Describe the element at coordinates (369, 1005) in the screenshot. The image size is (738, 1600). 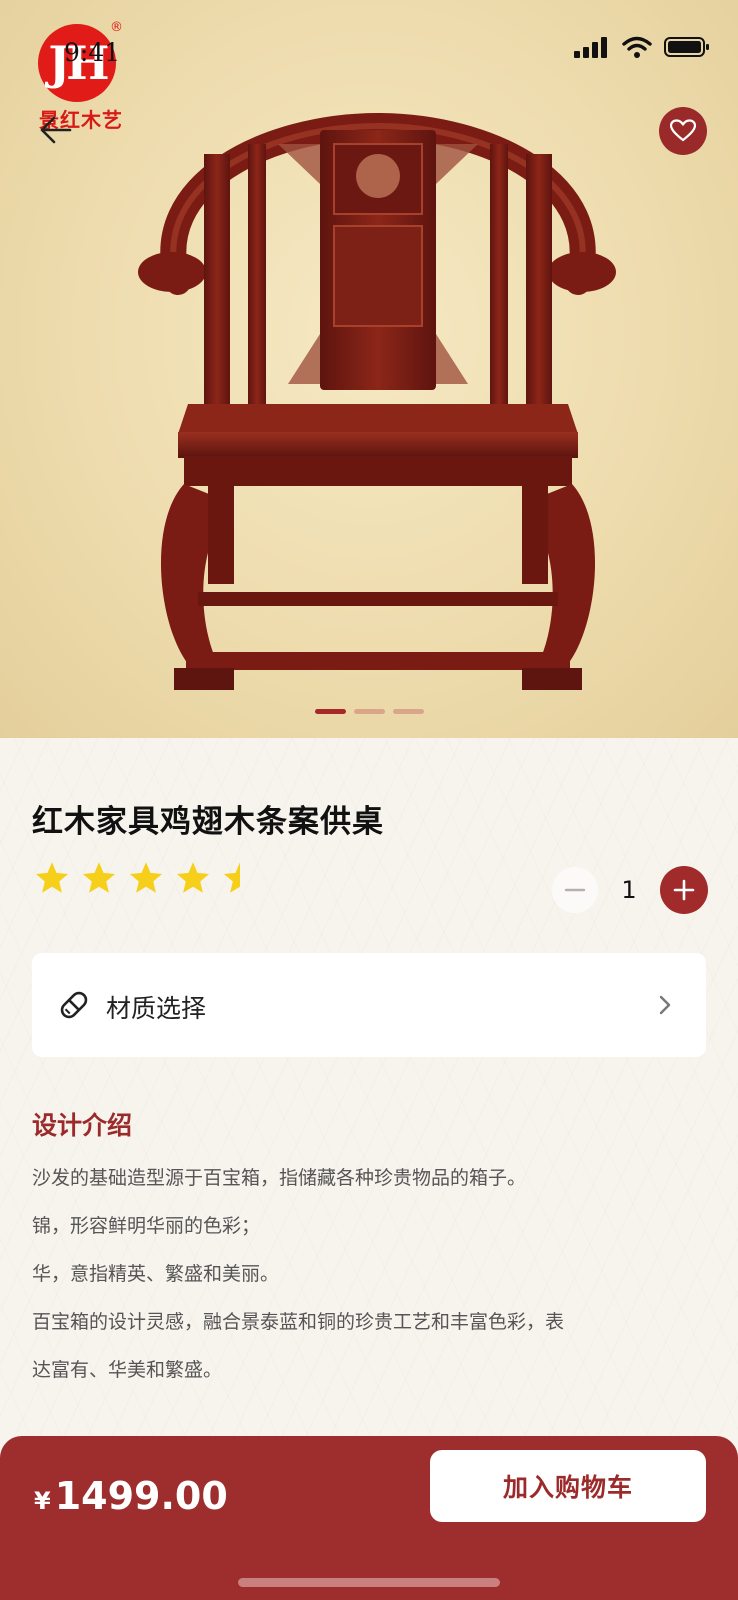
I see `material-select-row: 材质选择` at that location.